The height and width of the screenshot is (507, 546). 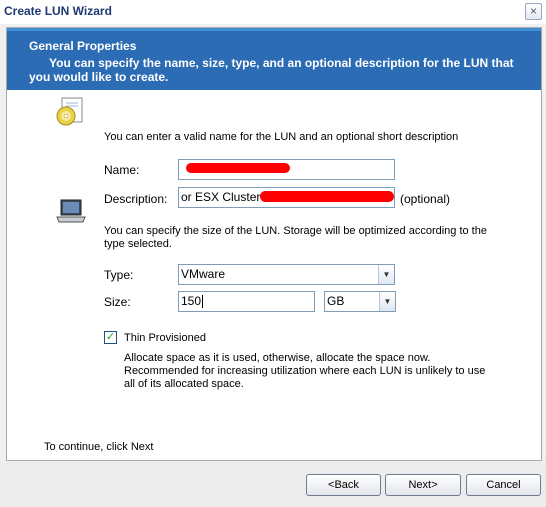 What do you see at coordinates (83, 46) in the screenshot?
I see `page-title: General Properties` at bounding box center [83, 46].